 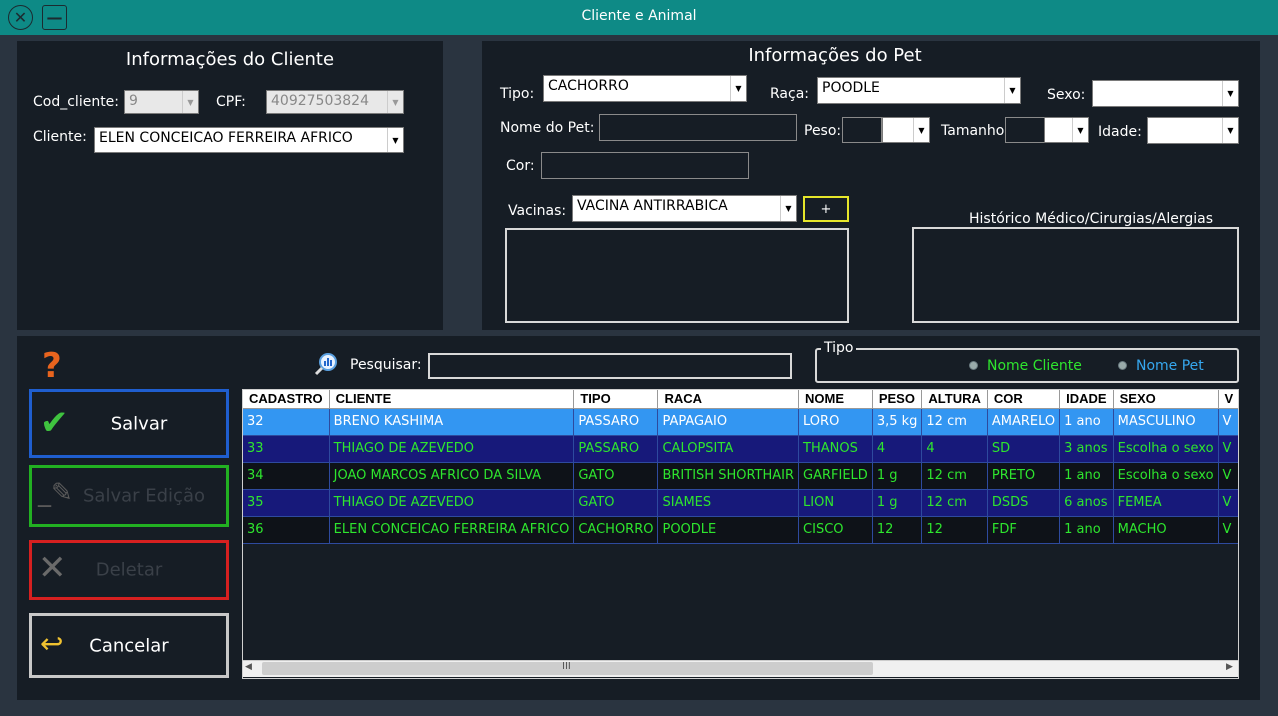 I want to click on add-vacina-button: +, so click(x=826, y=209).